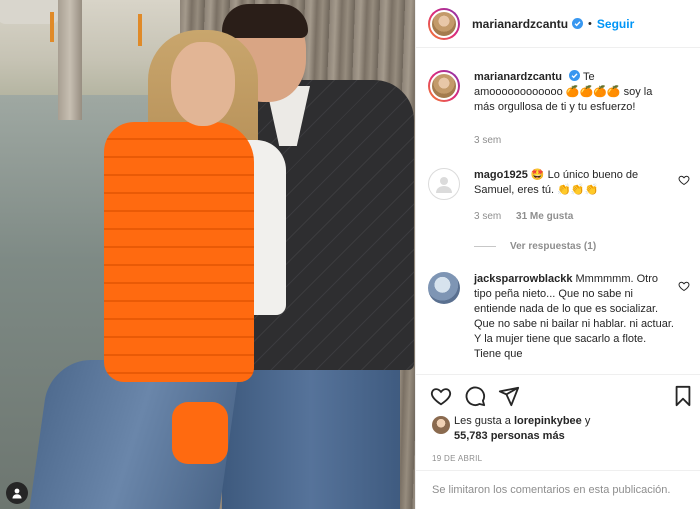 The image size is (700, 509). What do you see at coordinates (444, 23) in the screenshot?
I see `author-avatar` at bounding box center [444, 23].